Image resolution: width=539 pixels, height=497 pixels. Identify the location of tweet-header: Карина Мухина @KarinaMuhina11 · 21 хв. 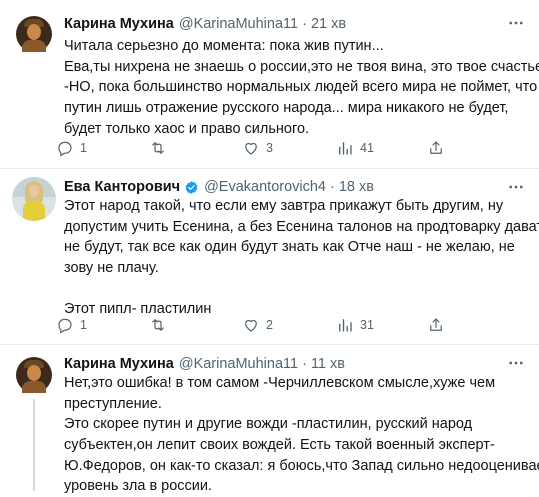
(205, 24).